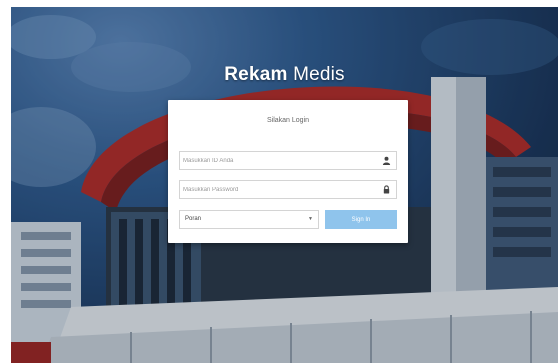 Image resolution: width=558 pixels, height=363 pixels. I want to click on user-id-field, so click(288, 160).